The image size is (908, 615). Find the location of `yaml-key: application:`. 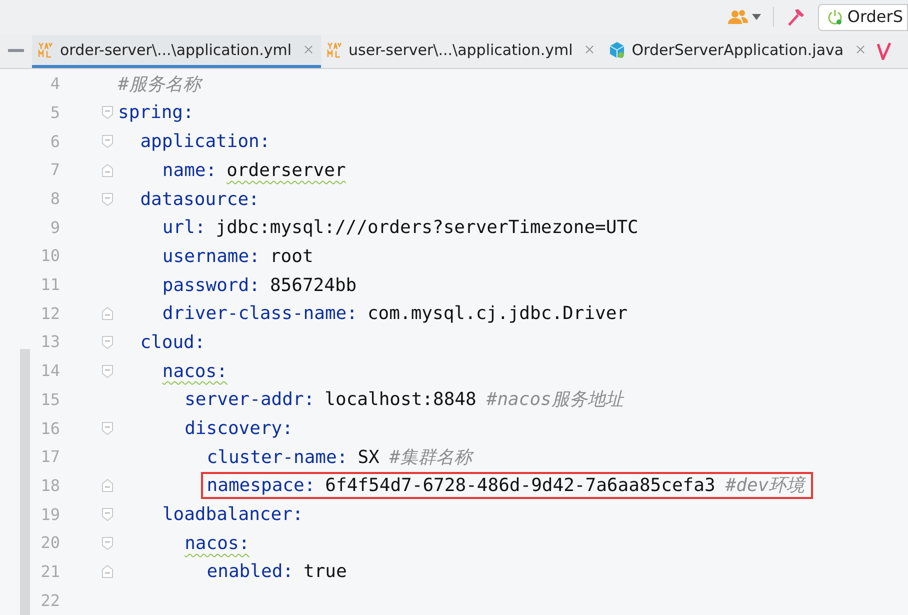

yaml-key: application: is located at coordinates (205, 142).